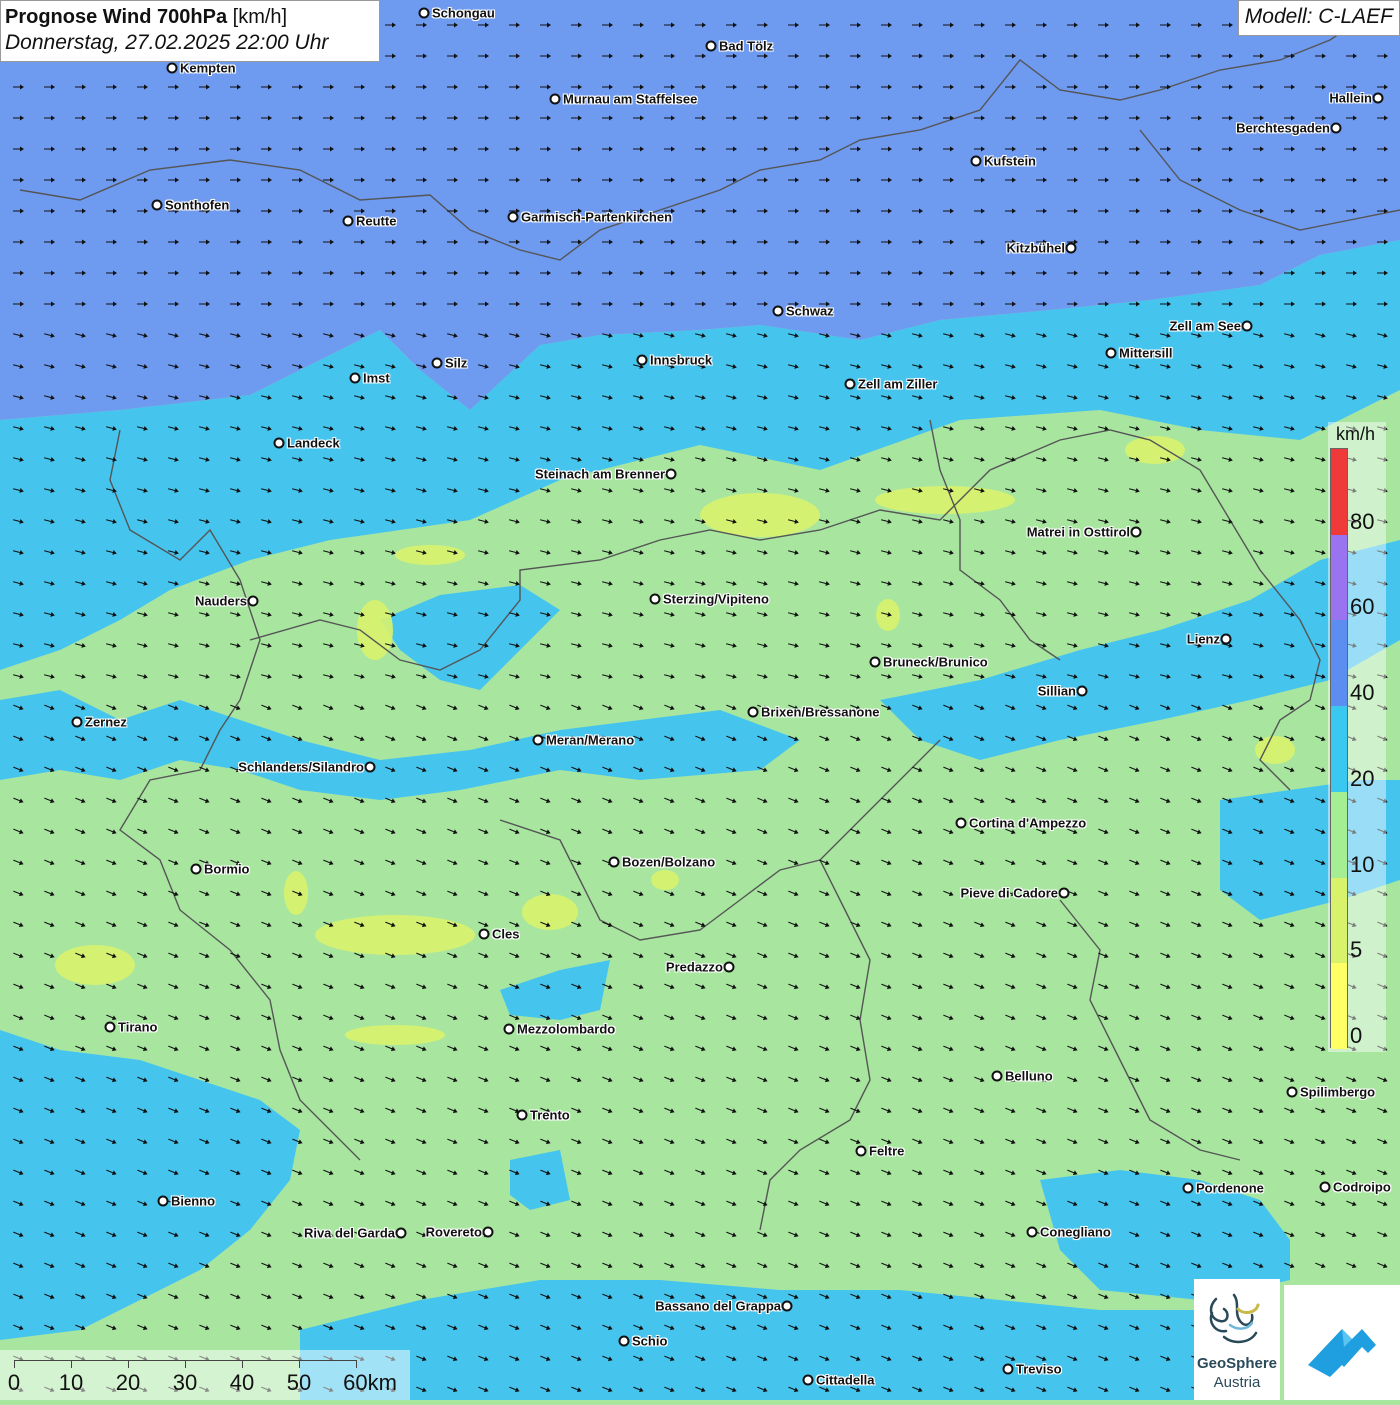 The image size is (1400, 1405). I want to click on city-label: Bienno, so click(193, 1201).